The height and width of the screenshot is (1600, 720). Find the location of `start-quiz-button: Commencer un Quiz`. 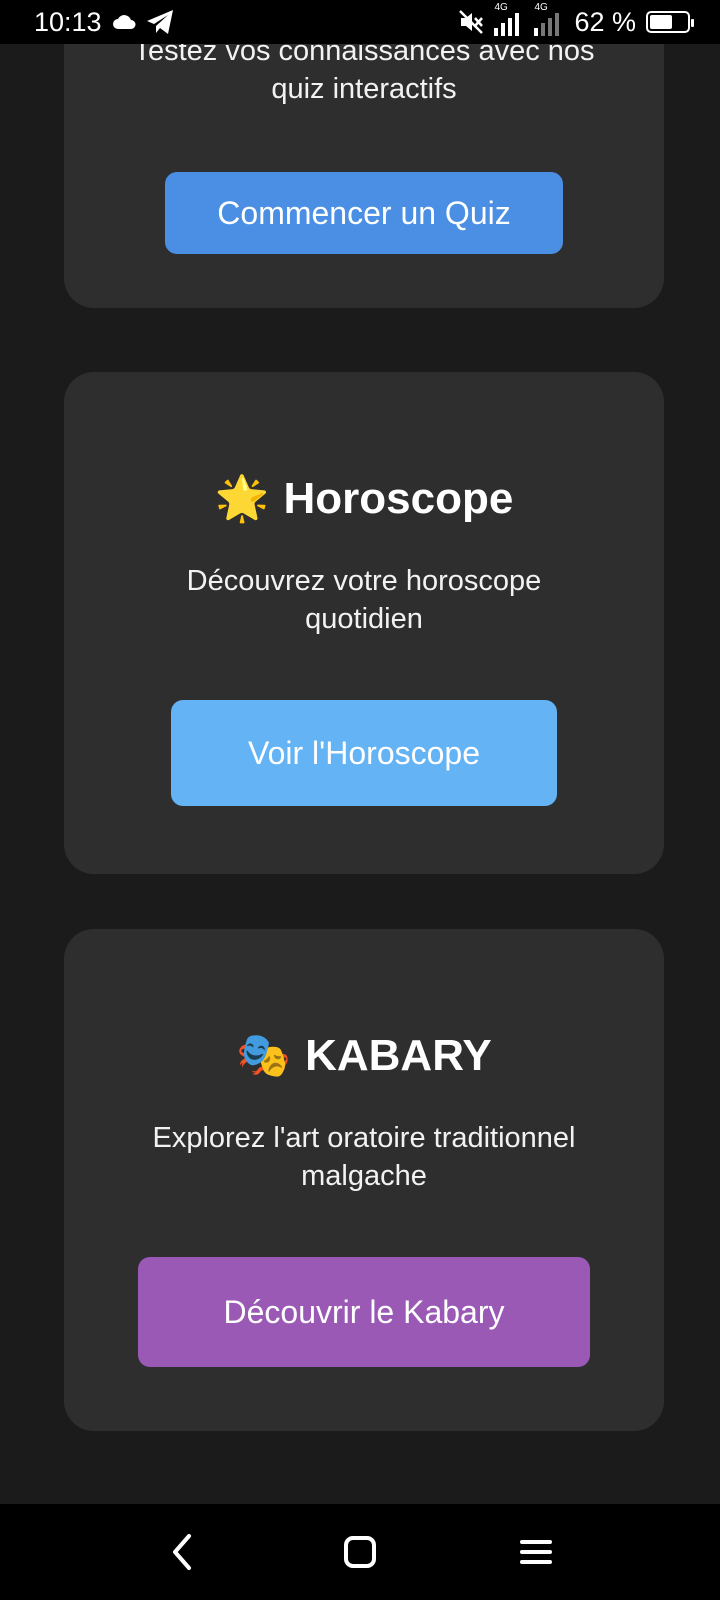

start-quiz-button: Commencer un Quiz is located at coordinates (364, 213).